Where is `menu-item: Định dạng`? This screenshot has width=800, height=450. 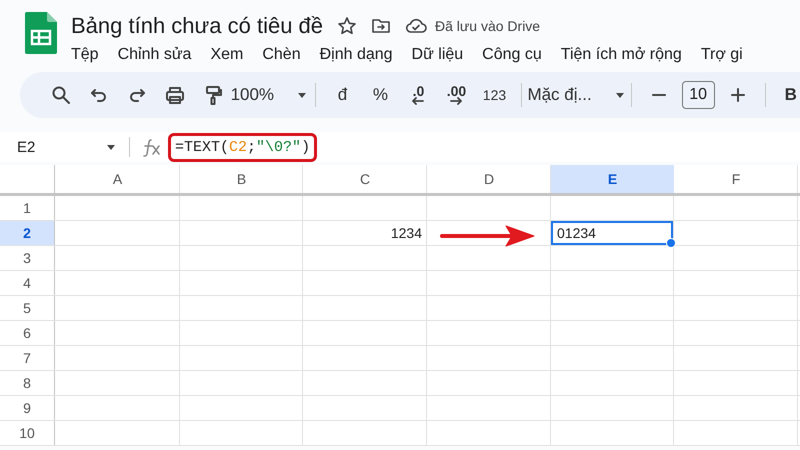
menu-item: Định dạng is located at coordinates (356, 55).